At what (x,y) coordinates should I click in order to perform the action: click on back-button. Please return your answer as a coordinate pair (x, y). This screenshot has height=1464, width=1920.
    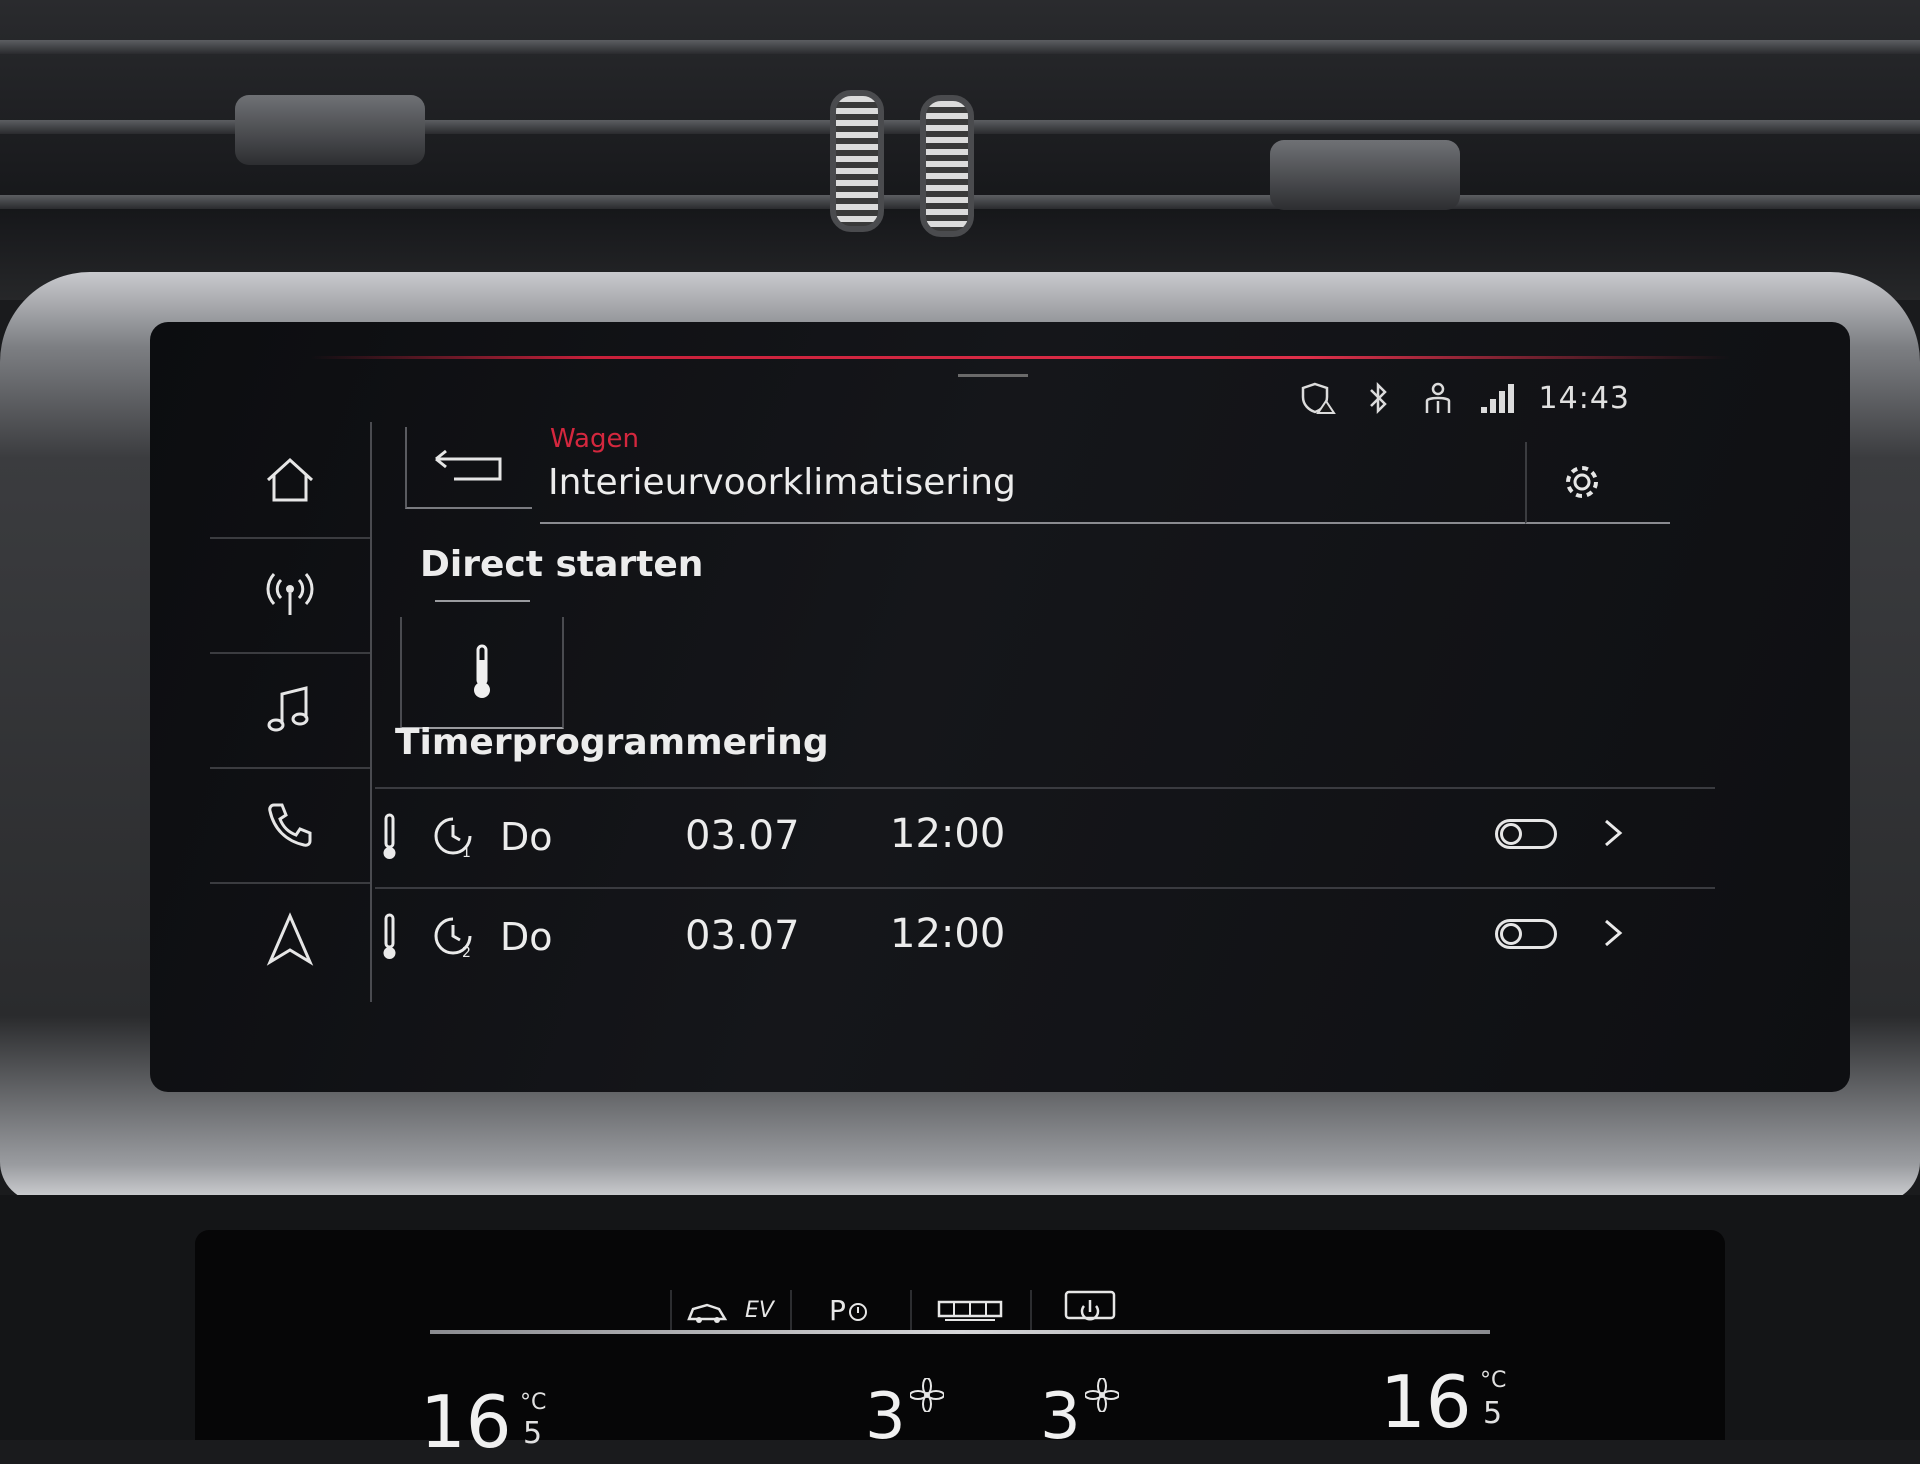
    Looking at the image, I should click on (468, 468).